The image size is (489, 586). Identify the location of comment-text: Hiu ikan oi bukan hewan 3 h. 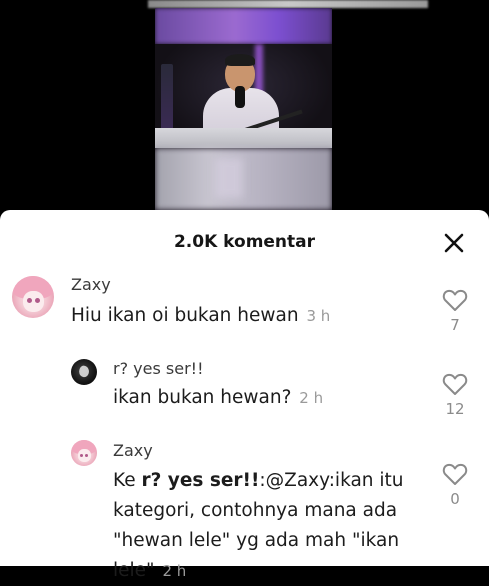
(200, 316).